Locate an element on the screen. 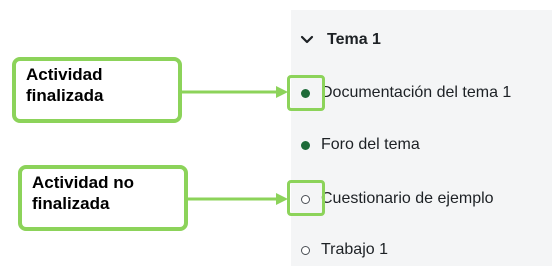 This screenshot has height=266, width=552. callout-line: Actividad is located at coordinates (64, 74).